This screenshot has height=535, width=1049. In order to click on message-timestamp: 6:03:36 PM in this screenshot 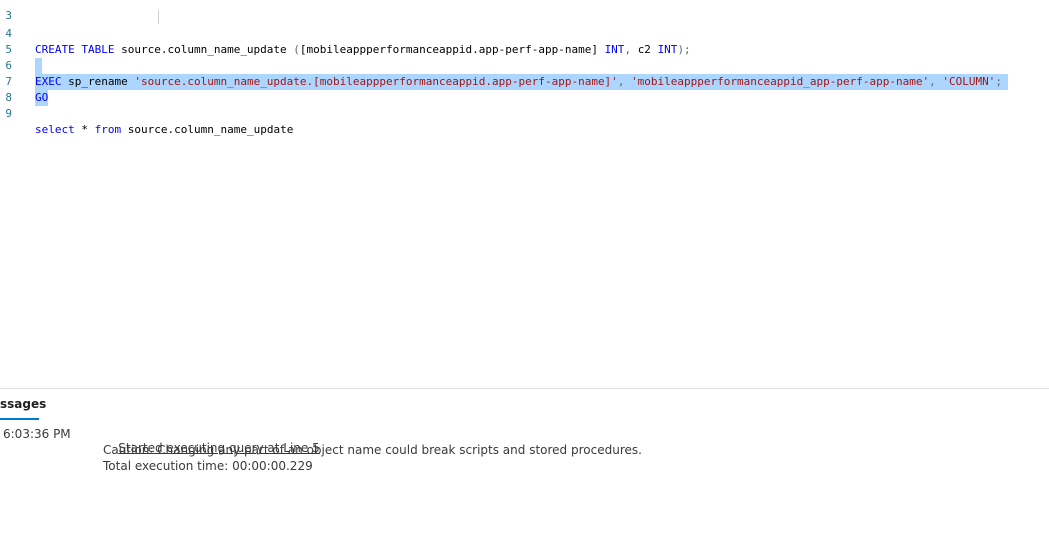, I will do `click(37, 434)`.